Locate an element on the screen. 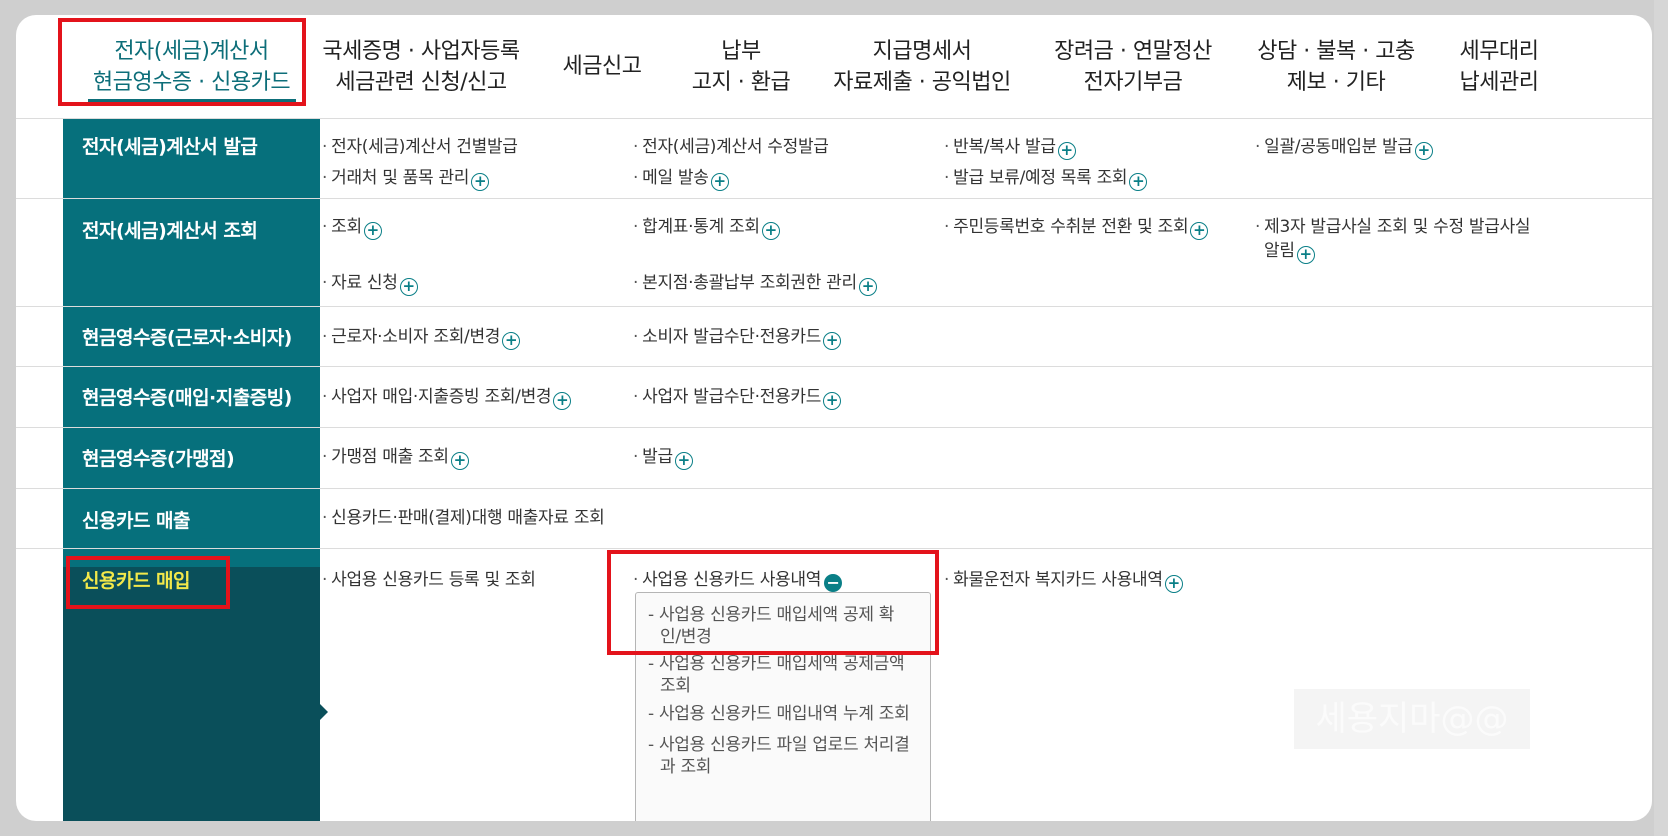 The image size is (1668, 836). category-label: 전자(세금)계산서 조회 is located at coordinates (170, 229).